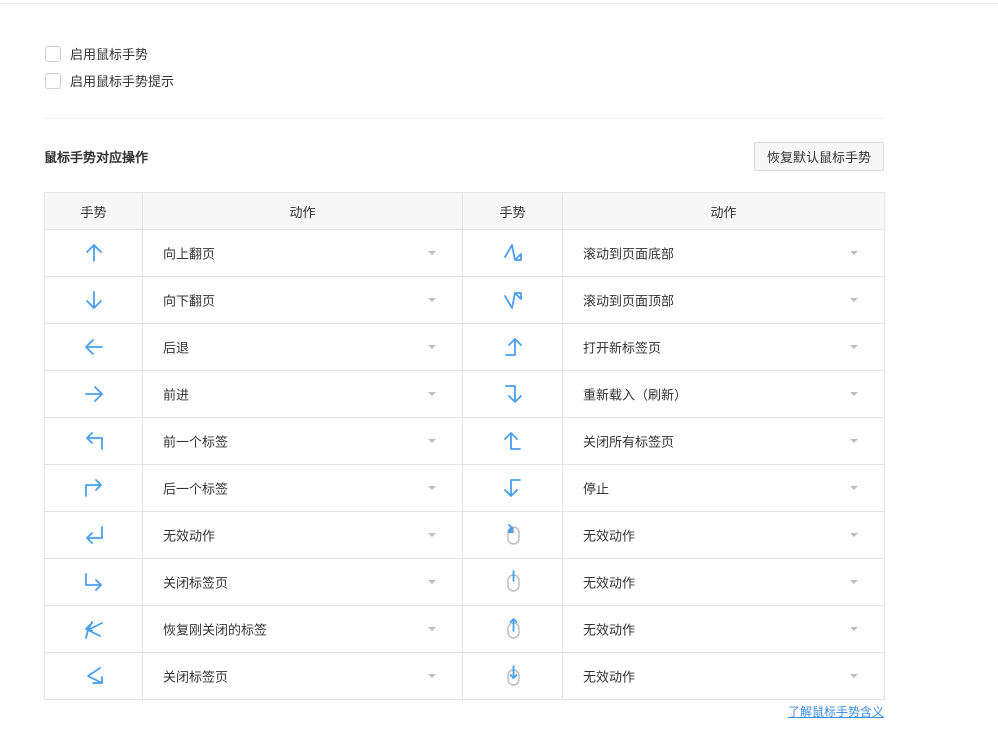 This screenshot has width=998, height=756. Describe the element at coordinates (513, 581) in the screenshot. I see `mouse-scroll-icon` at that location.